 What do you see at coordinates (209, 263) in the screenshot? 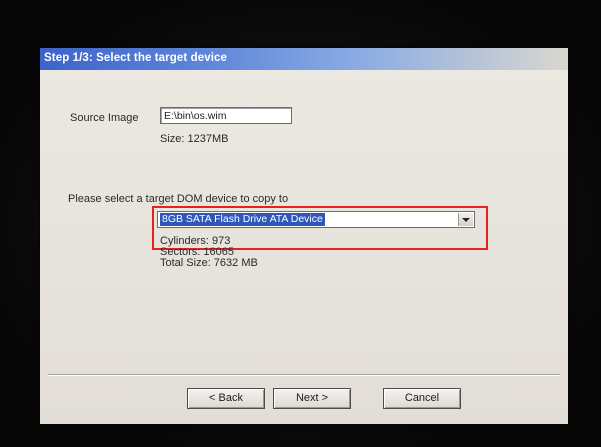
I see `total-size-text: Total Size: 7632 MB` at bounding box center [209, 263].